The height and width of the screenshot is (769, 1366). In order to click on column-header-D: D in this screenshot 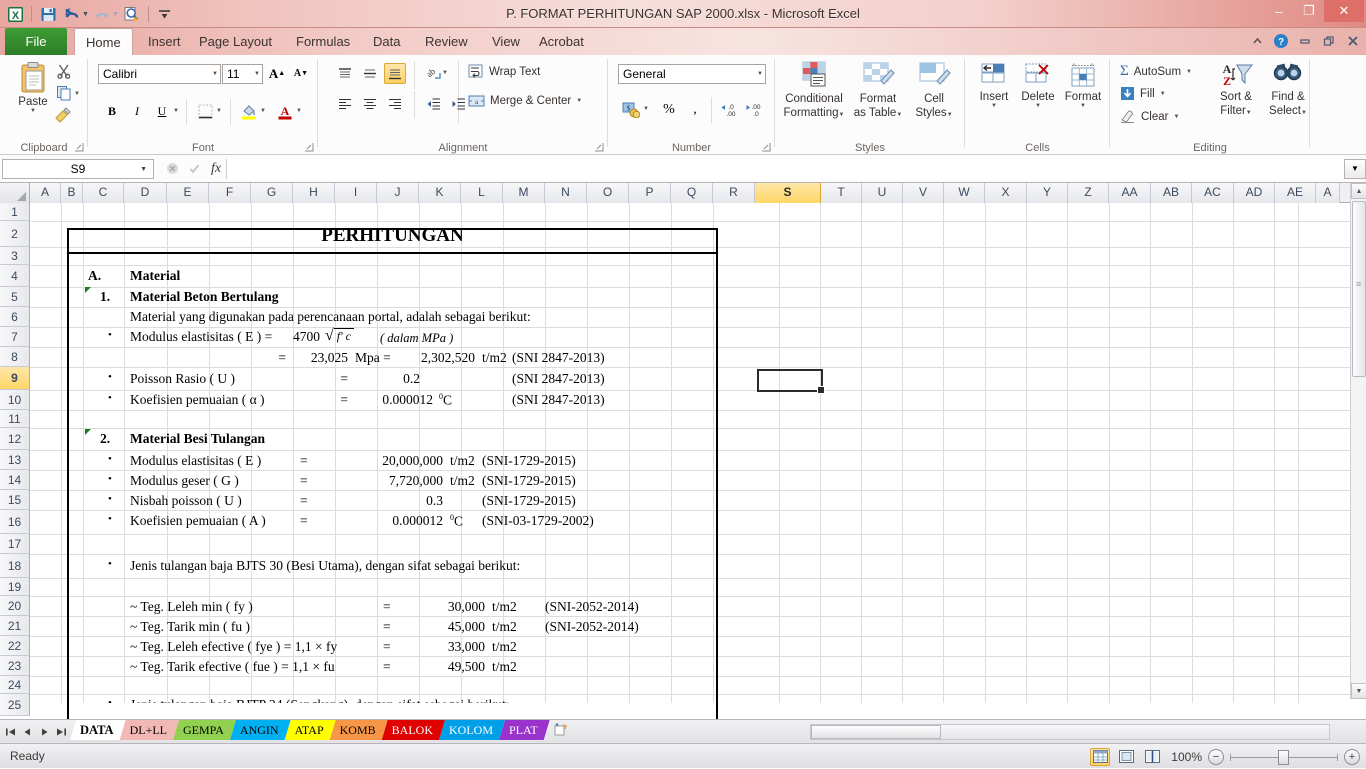, I will do `click(145, 193)`.